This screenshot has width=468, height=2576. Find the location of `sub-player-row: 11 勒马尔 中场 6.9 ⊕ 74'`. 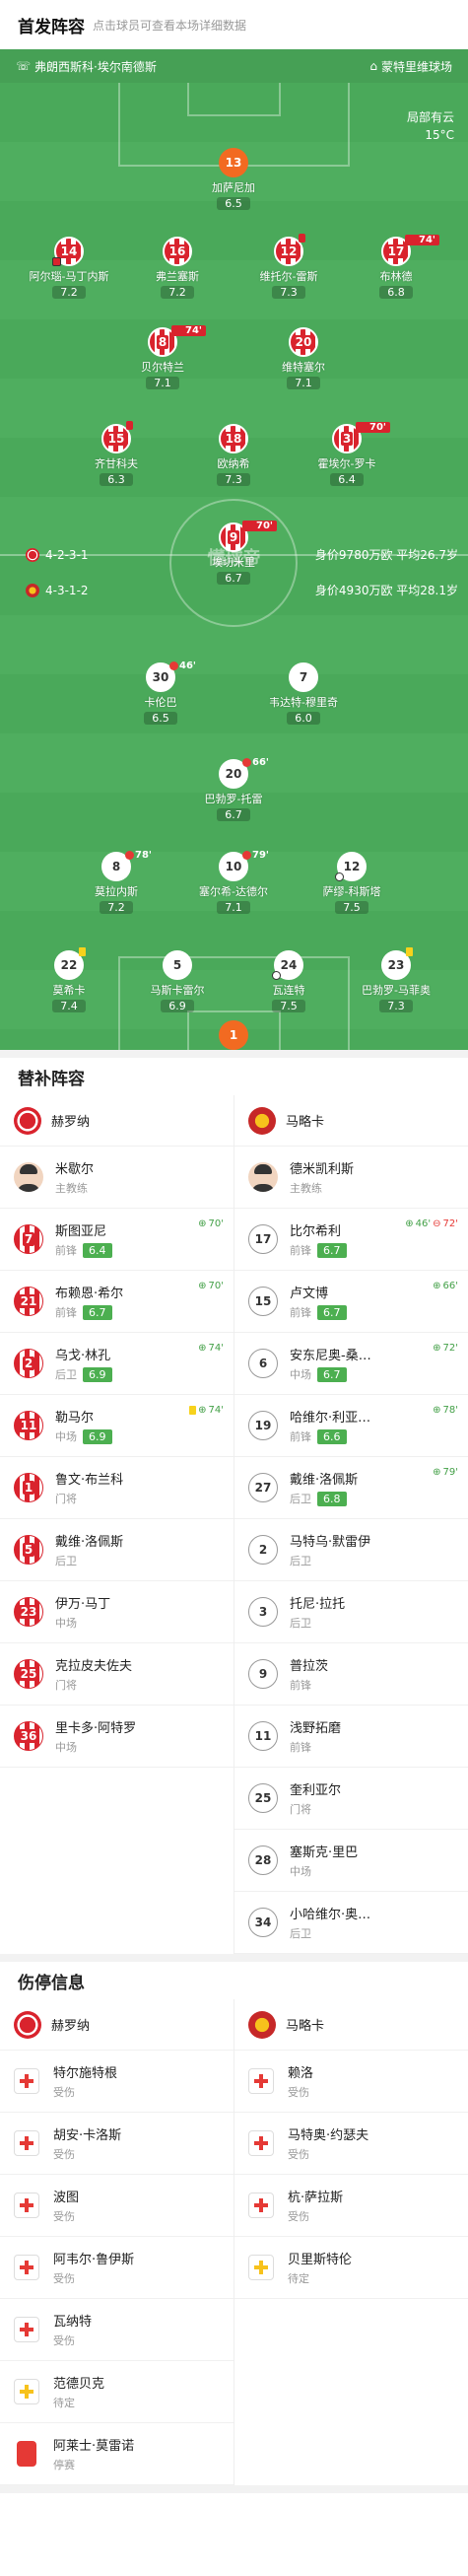

sub-player-row: 11 勒马尔 中场 6.9 ⊕ 74' is located at coordinates (117, 1426).